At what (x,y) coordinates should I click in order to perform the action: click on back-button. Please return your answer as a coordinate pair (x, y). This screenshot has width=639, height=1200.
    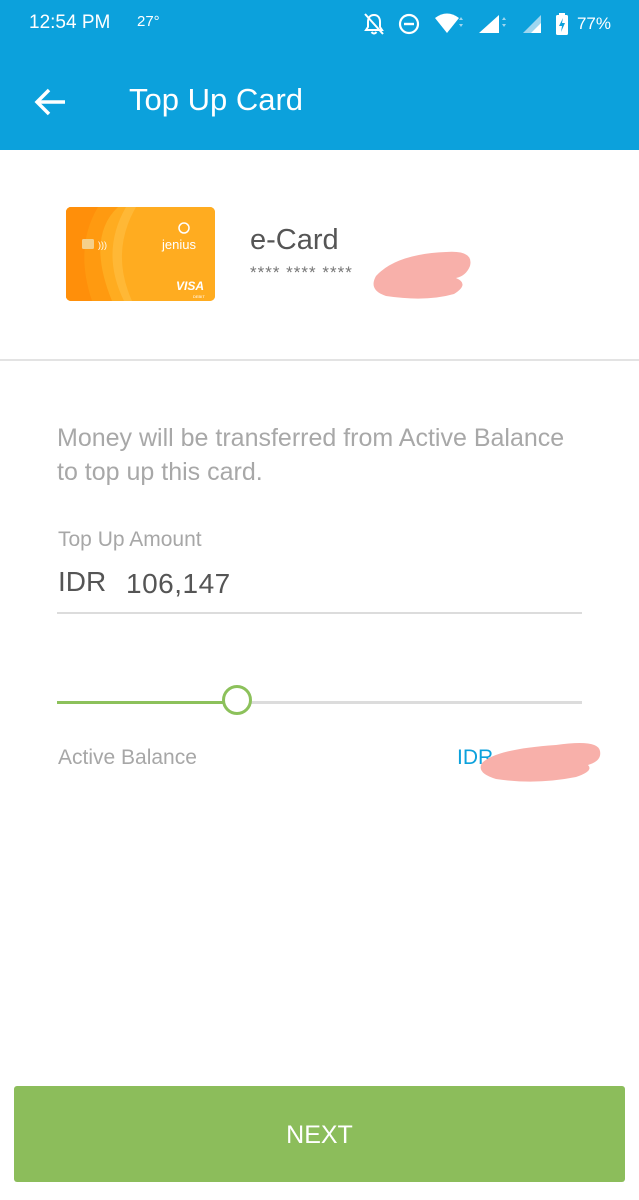
    Looking at the image, I should click on (50, 102).